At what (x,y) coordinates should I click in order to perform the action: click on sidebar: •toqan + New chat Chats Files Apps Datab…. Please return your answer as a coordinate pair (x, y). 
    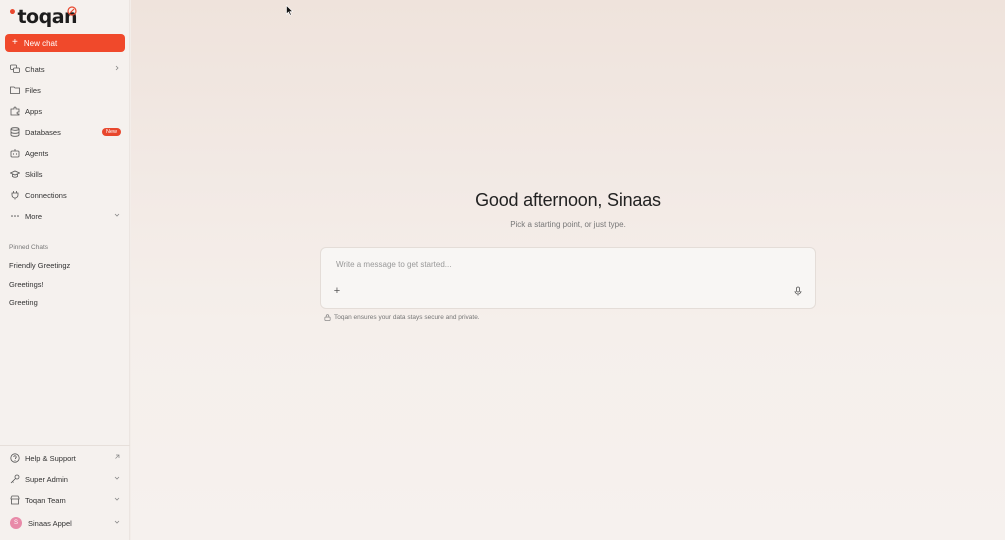
    Looking at the image, I should click on (65, 270).